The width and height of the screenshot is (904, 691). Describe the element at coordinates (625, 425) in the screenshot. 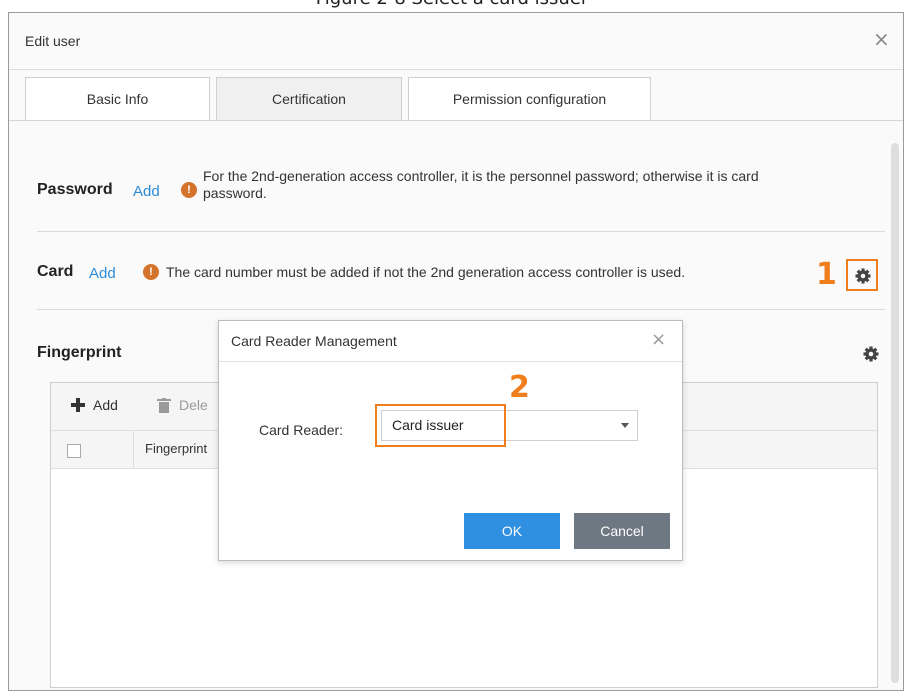

I see `chevron-down-icon` at that location.